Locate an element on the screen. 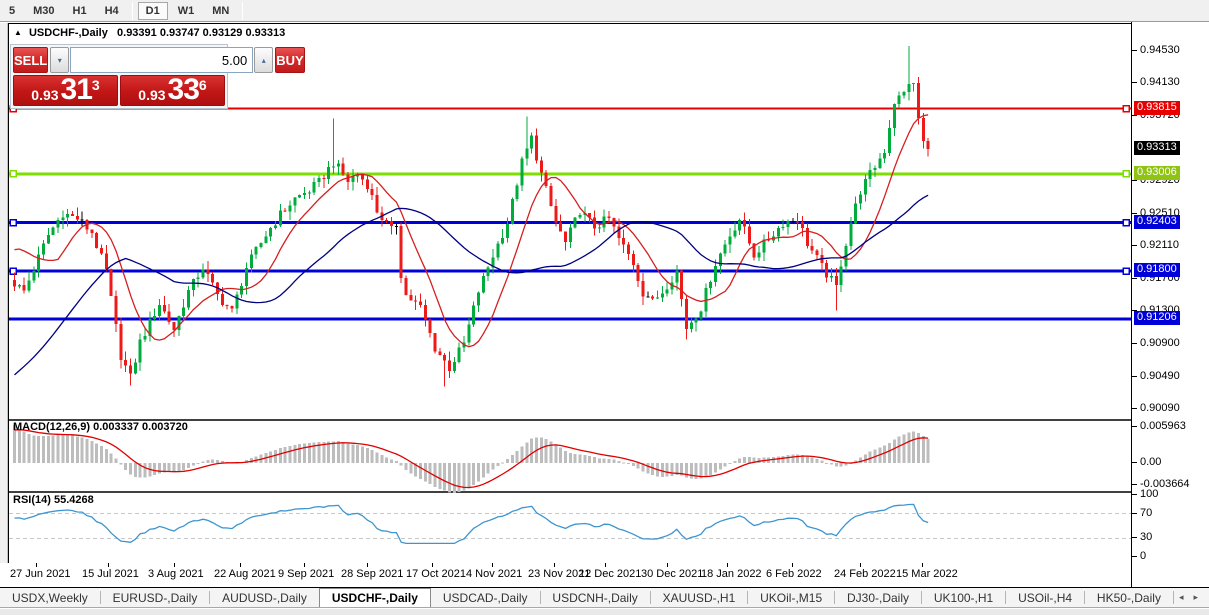  rsi-label: RSI(14) 55.4268 is located at coordinates (53, 500).